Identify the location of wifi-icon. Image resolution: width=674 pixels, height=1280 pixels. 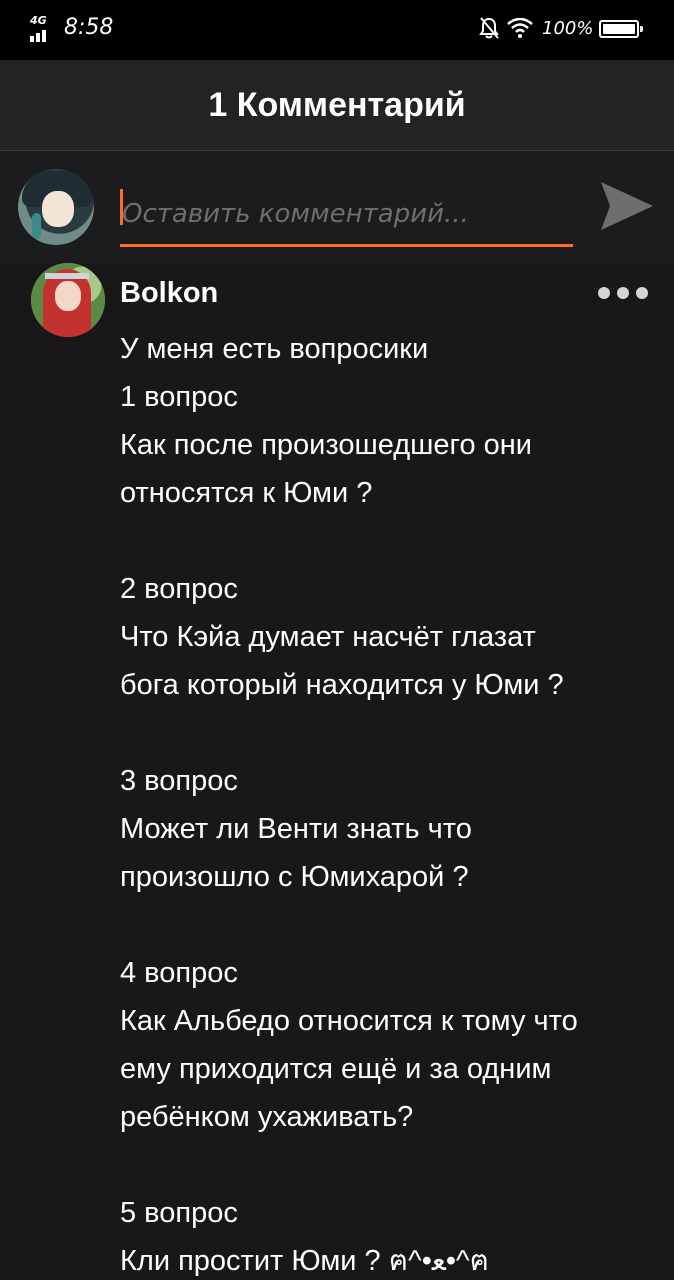
(520, 28).